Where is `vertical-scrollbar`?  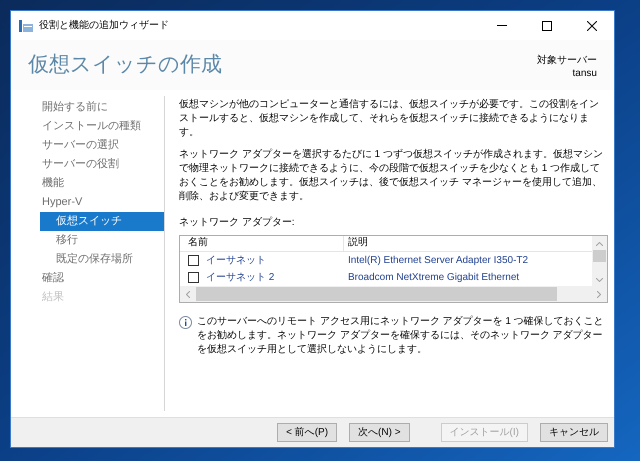 vertical-scrollbar is located at coordinates (599, 261).